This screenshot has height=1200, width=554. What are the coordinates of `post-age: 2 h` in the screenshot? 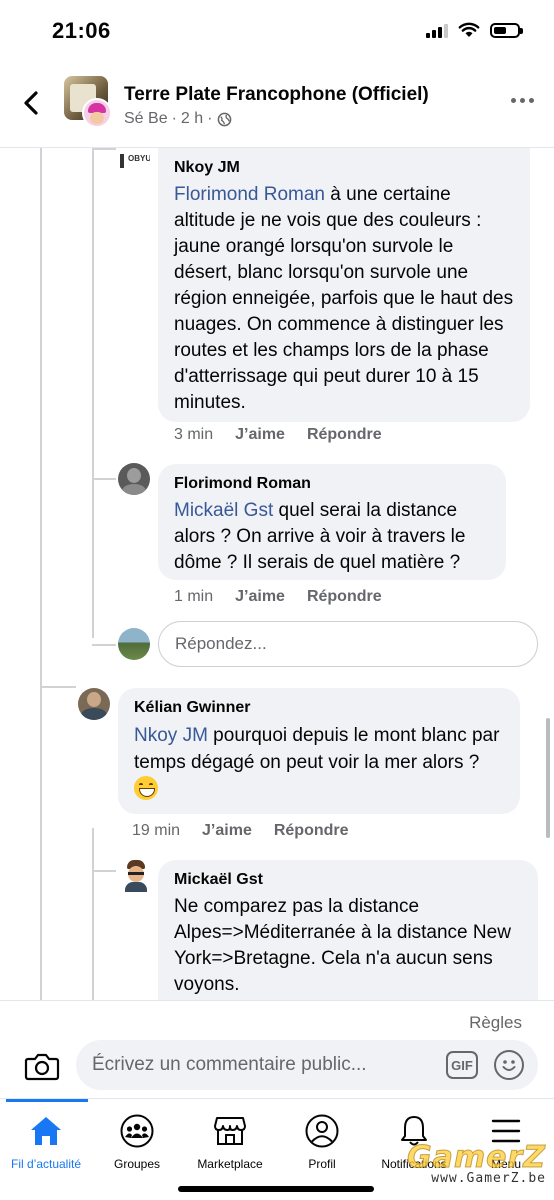 It's located at (192, 119).